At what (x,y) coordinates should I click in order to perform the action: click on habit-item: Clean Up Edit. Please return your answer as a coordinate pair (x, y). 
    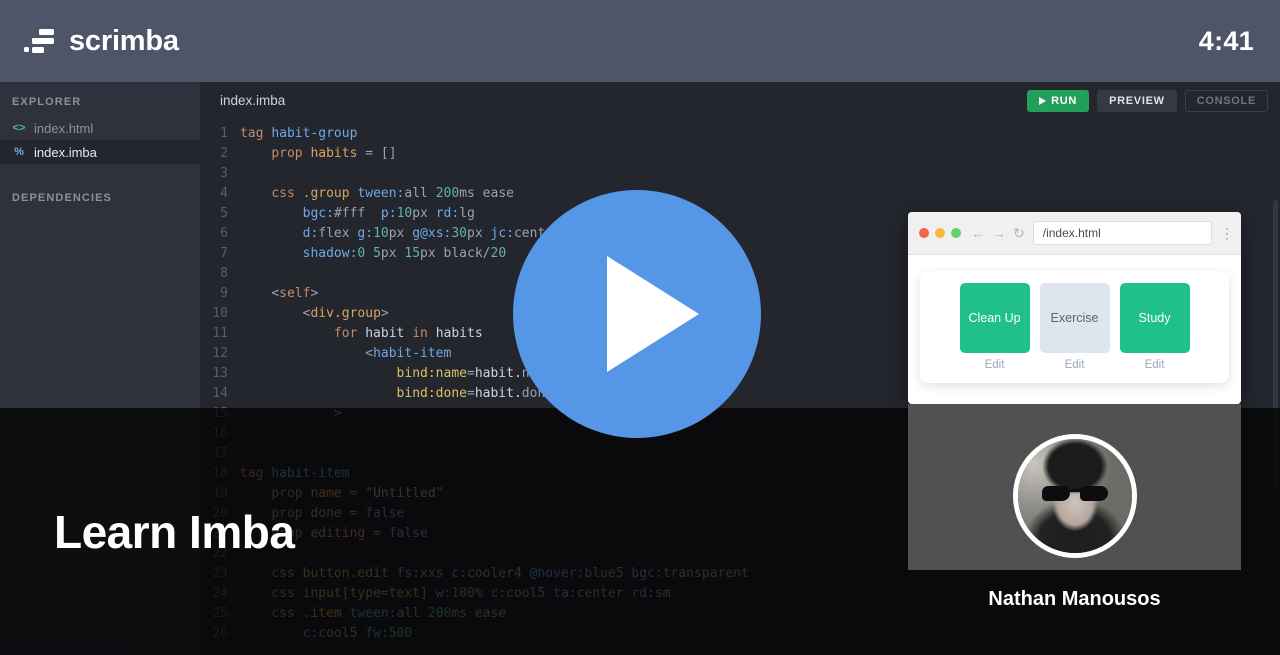
    Looking at the image, I should click on (994, 328).